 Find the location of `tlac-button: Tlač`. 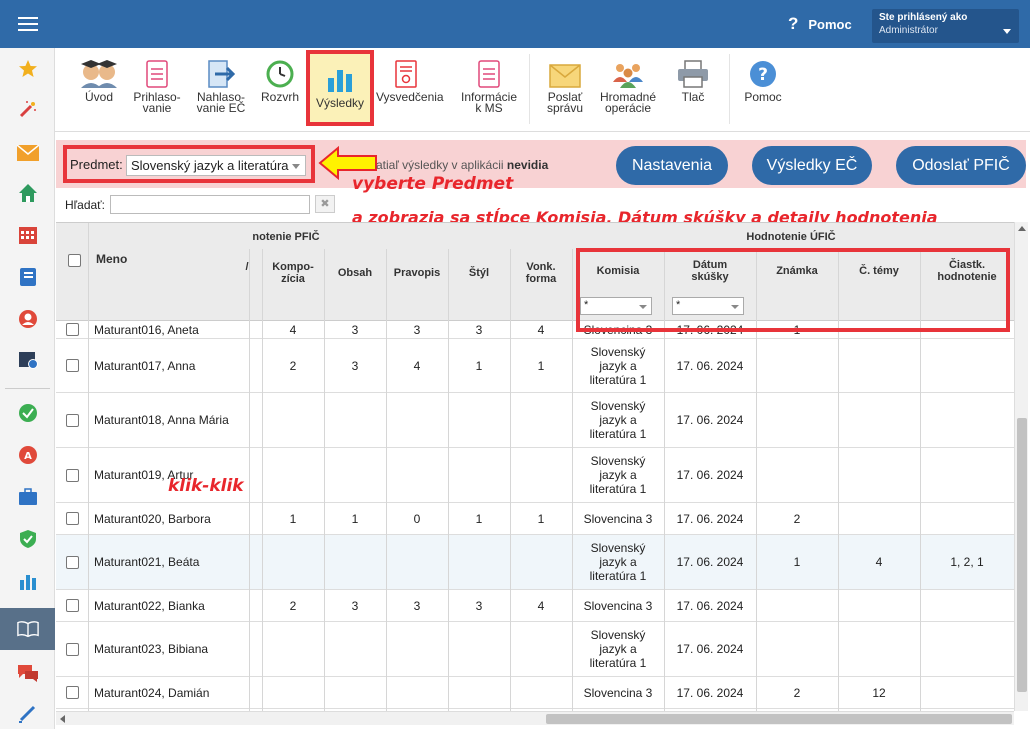

tlac-button: Tlač is located at coordinates (693, 90).